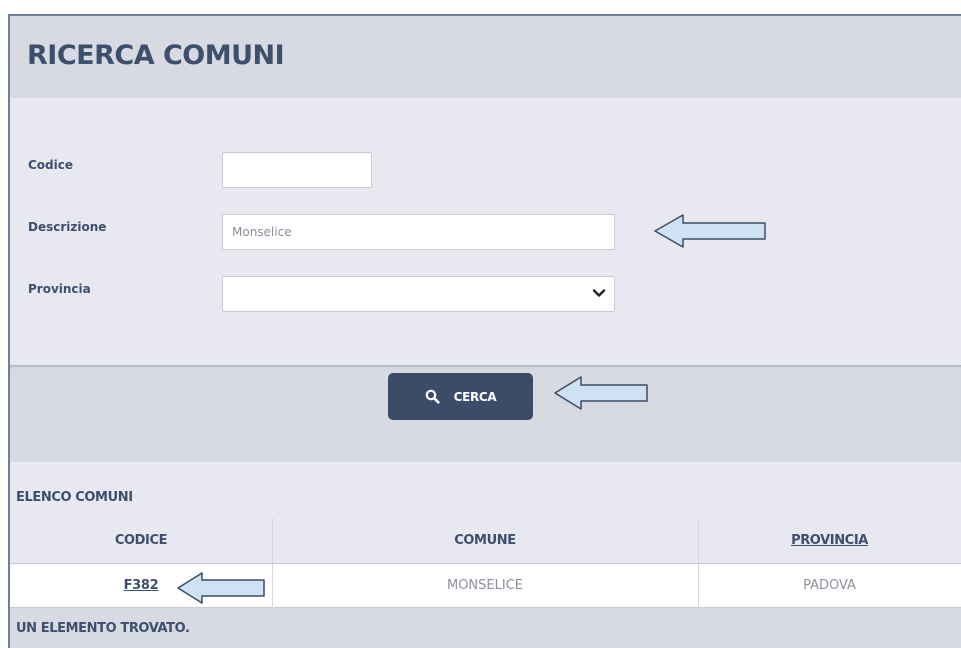  Describe the element at coordinates (141, 540) in the screenshot. I see `column-header-codice: CODICE` at that location.